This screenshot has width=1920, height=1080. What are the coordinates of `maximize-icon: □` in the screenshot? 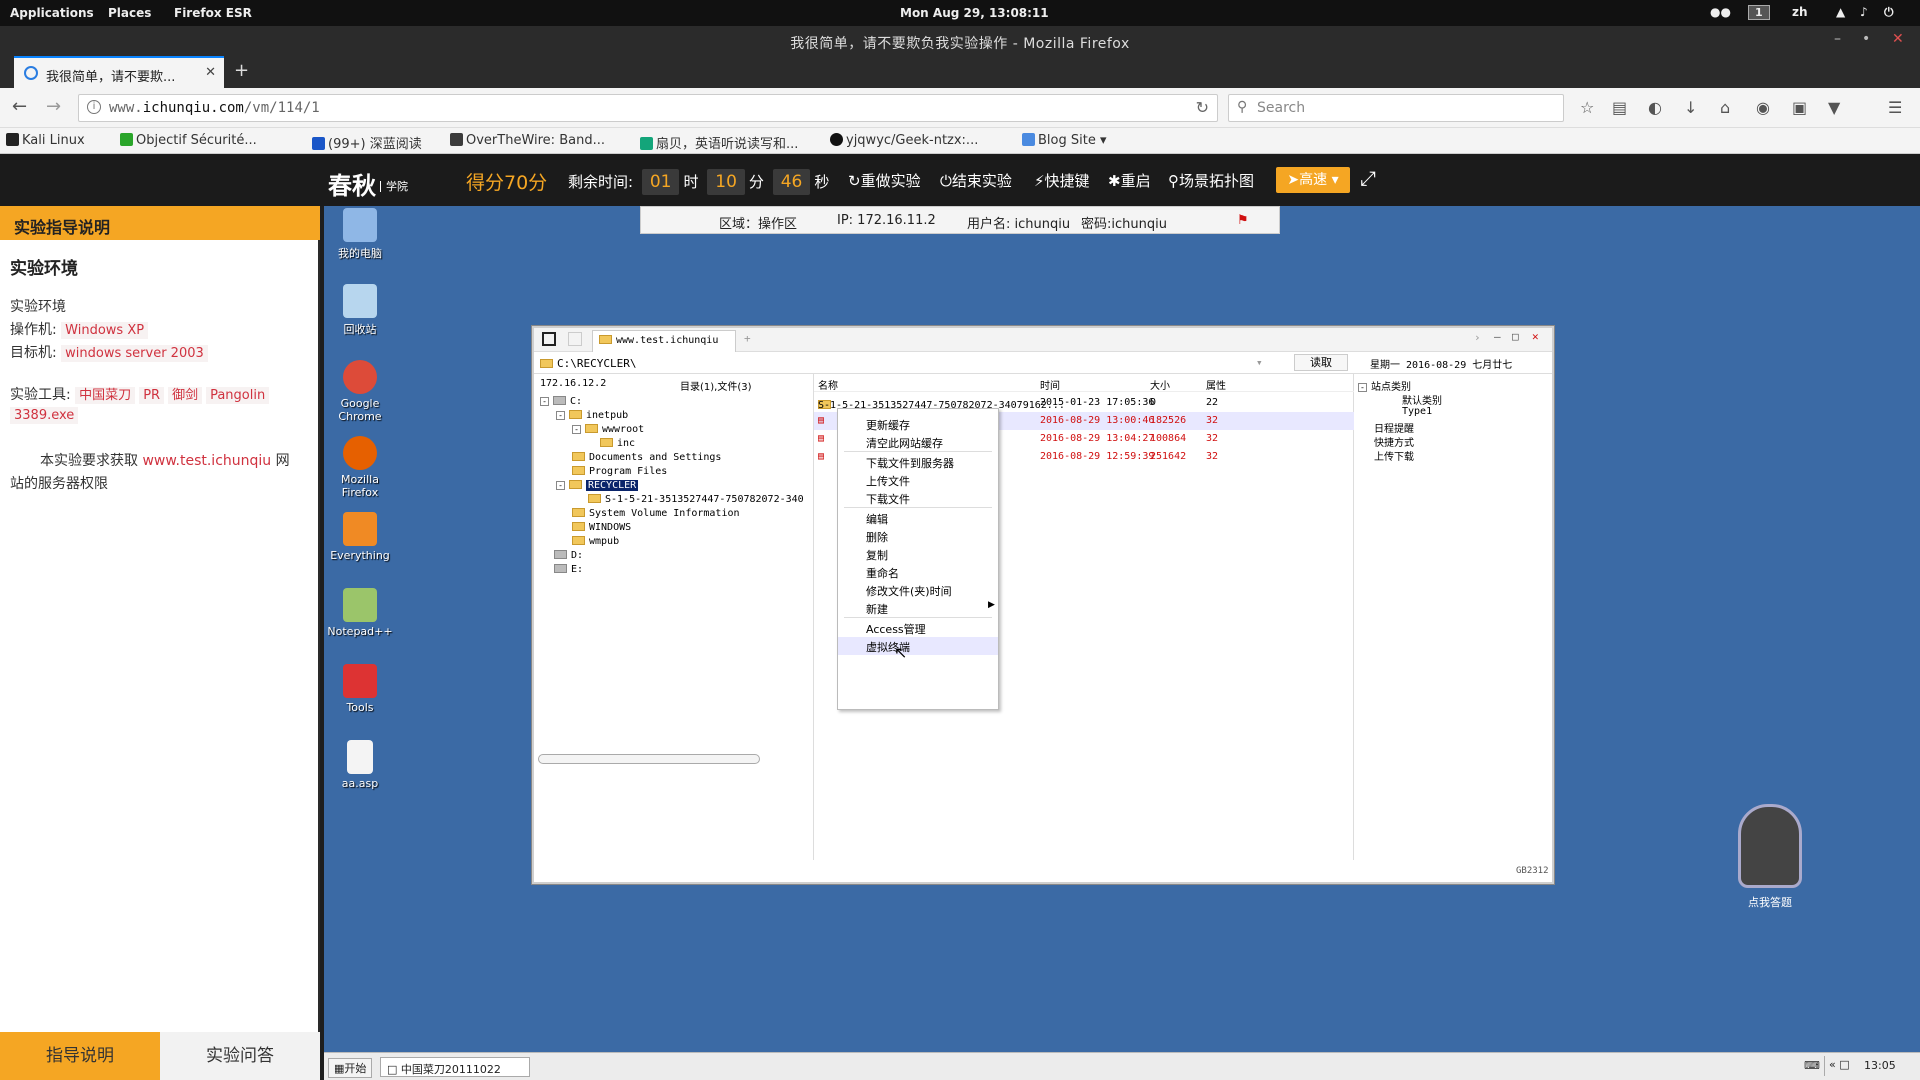 It's located at (1515, 336).